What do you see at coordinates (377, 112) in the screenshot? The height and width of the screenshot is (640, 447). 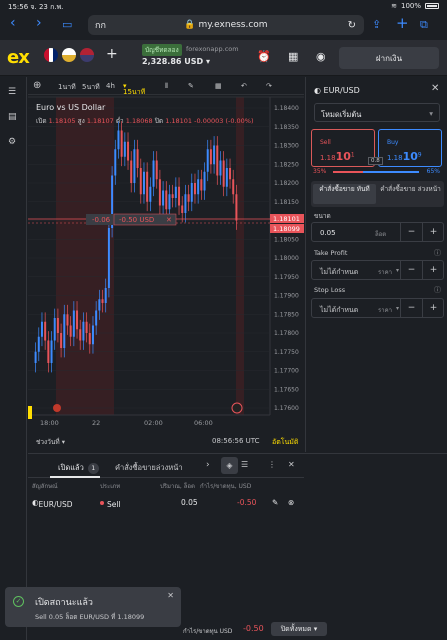 I see `order-mode-select: โหมดเริ่มต้น ▾` at bounding box center [377, 112].